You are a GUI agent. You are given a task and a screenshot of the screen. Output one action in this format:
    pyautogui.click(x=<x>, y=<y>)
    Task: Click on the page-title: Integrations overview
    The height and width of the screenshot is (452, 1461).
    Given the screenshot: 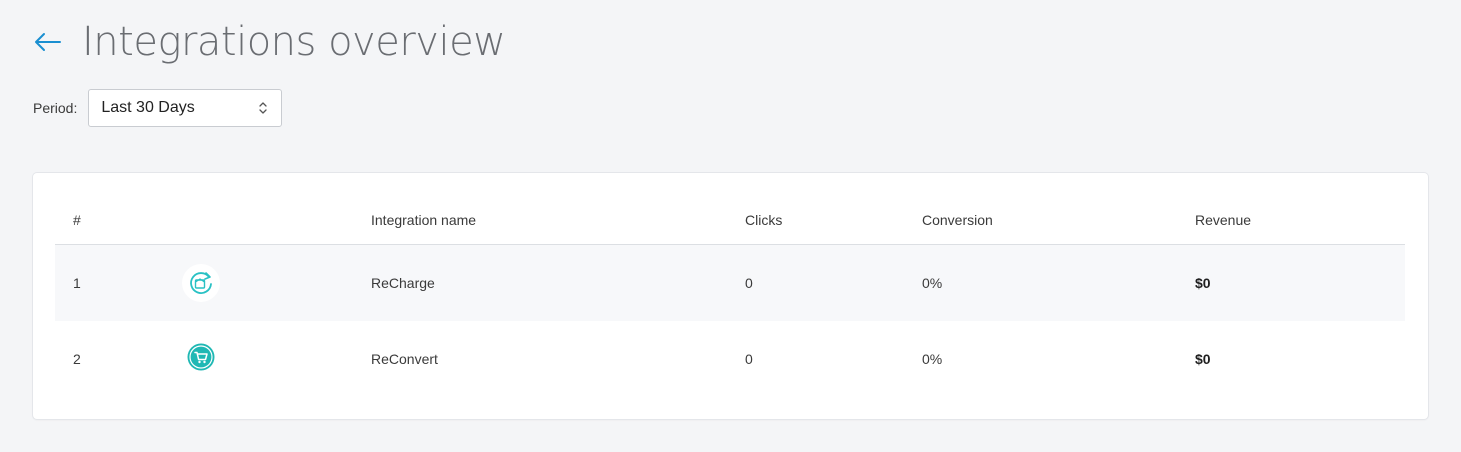 What is the action you would take?
    pyautogui.click(x=294, y=42)
    